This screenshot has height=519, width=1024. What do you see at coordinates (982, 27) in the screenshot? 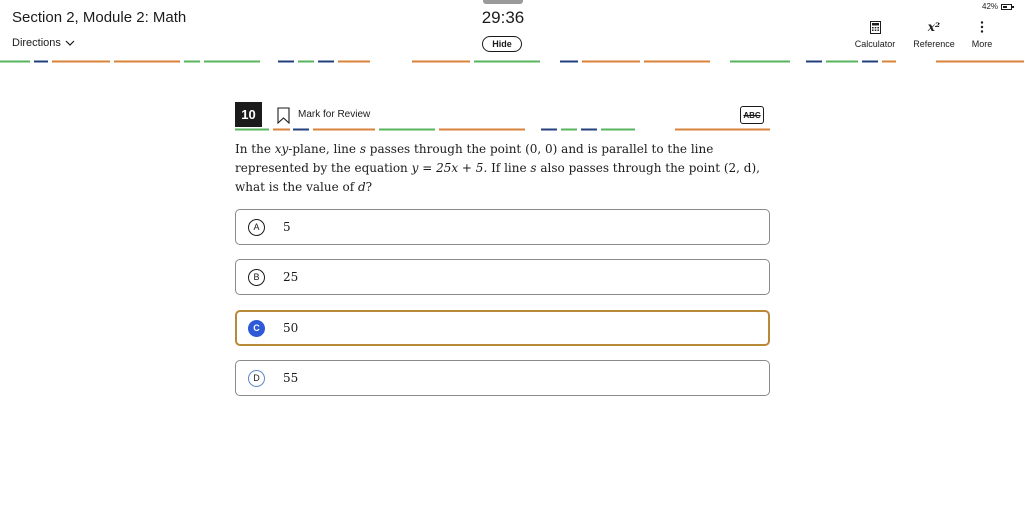
I see `more-vertical-icon` at bounding box center [982, 27].